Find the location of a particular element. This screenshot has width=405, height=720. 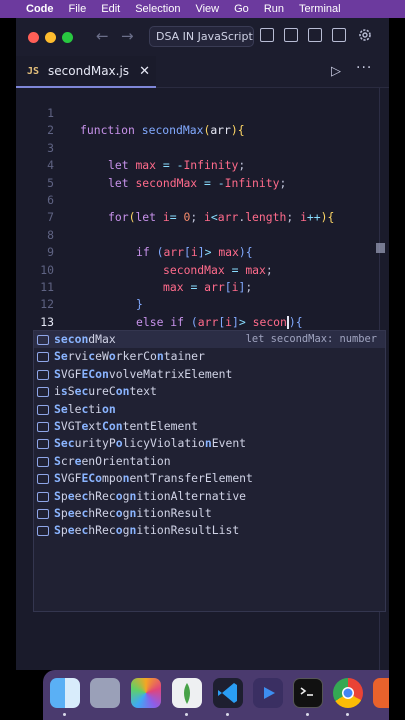

macos-dock is located at coordinates (216, 695).